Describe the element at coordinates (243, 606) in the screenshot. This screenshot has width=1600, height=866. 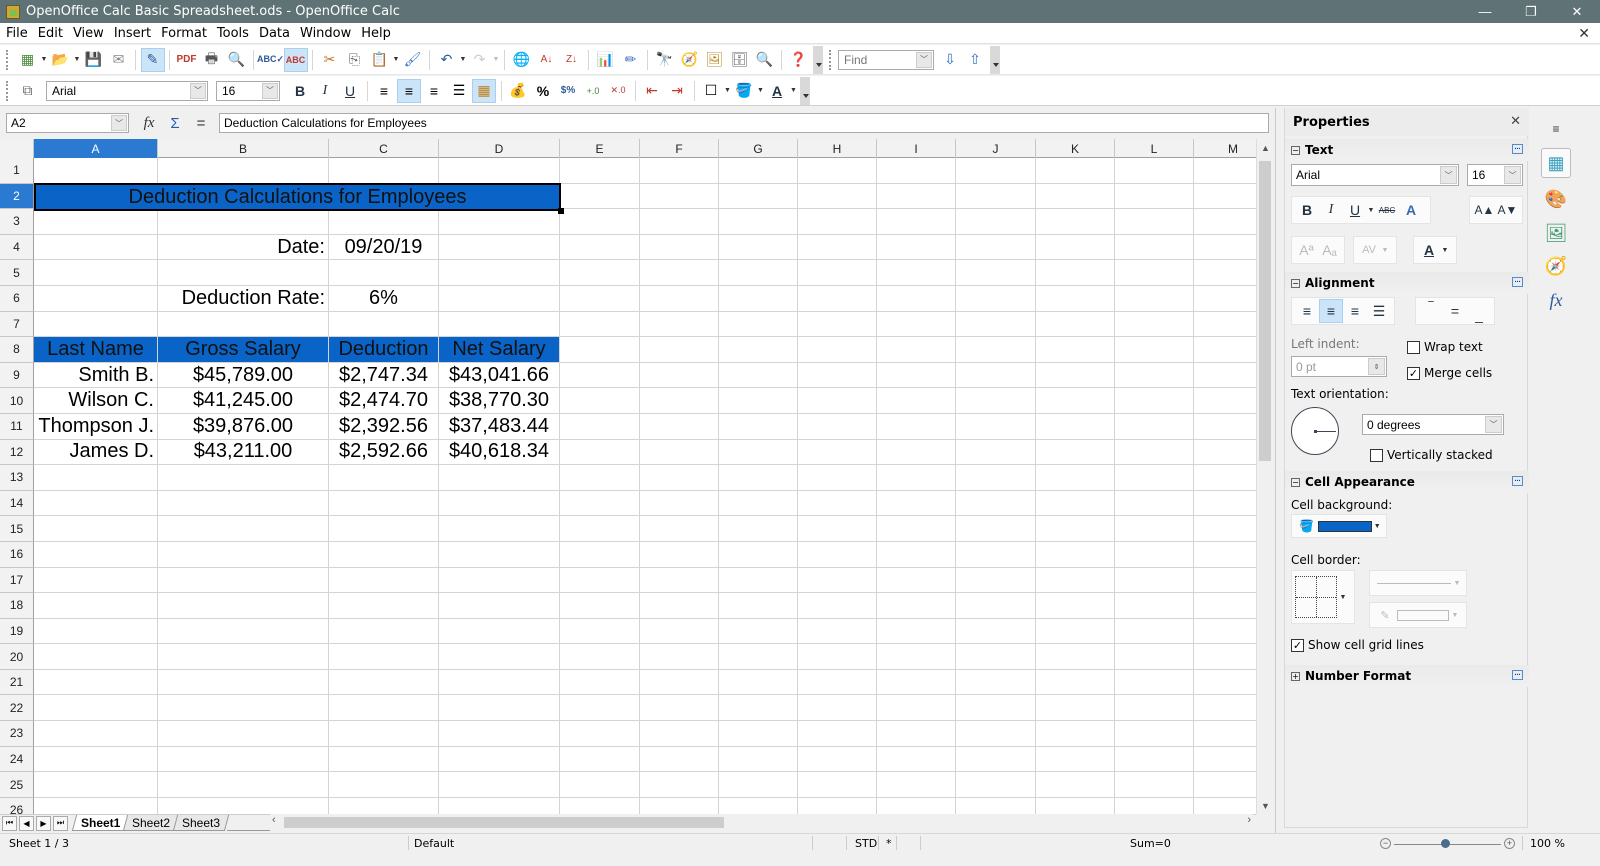
I see `cell-b18` at that location.